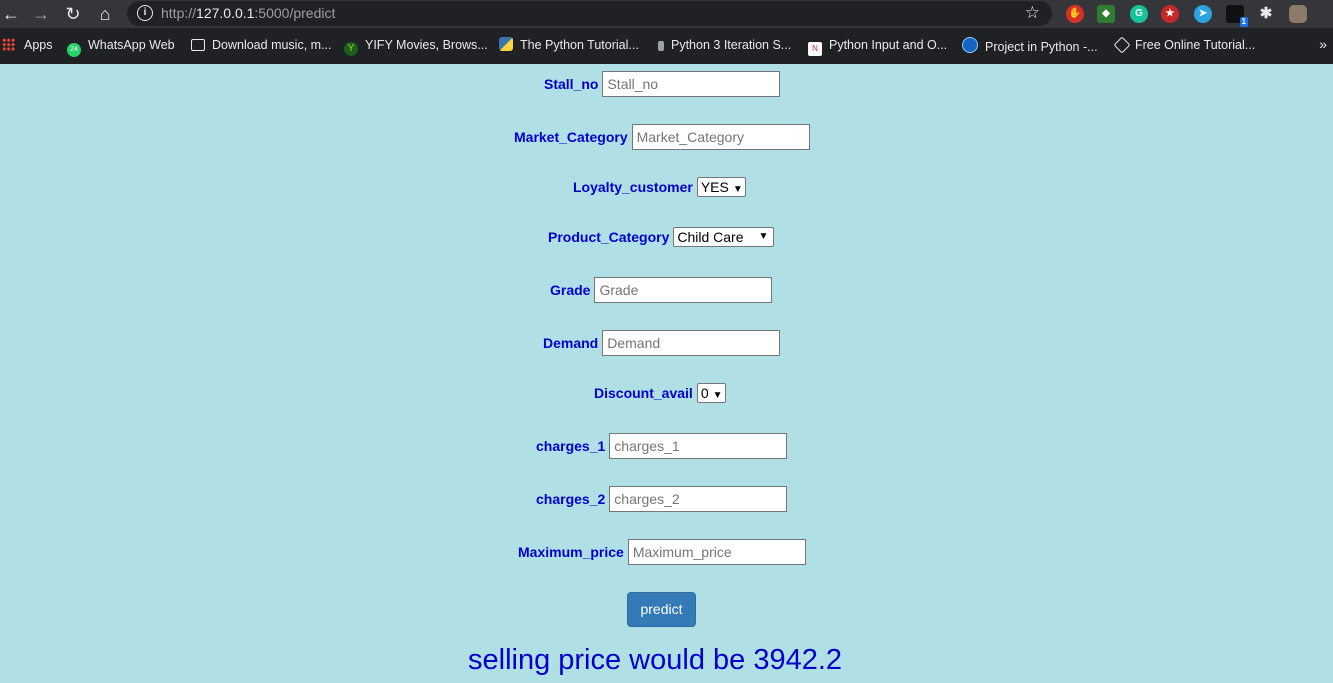 The height and width of the screenshot is (683, 1333). Describe the element at coordinates (711, 393) in the screenshot. I see `discount-avail-select: 0 ▼` at that location.